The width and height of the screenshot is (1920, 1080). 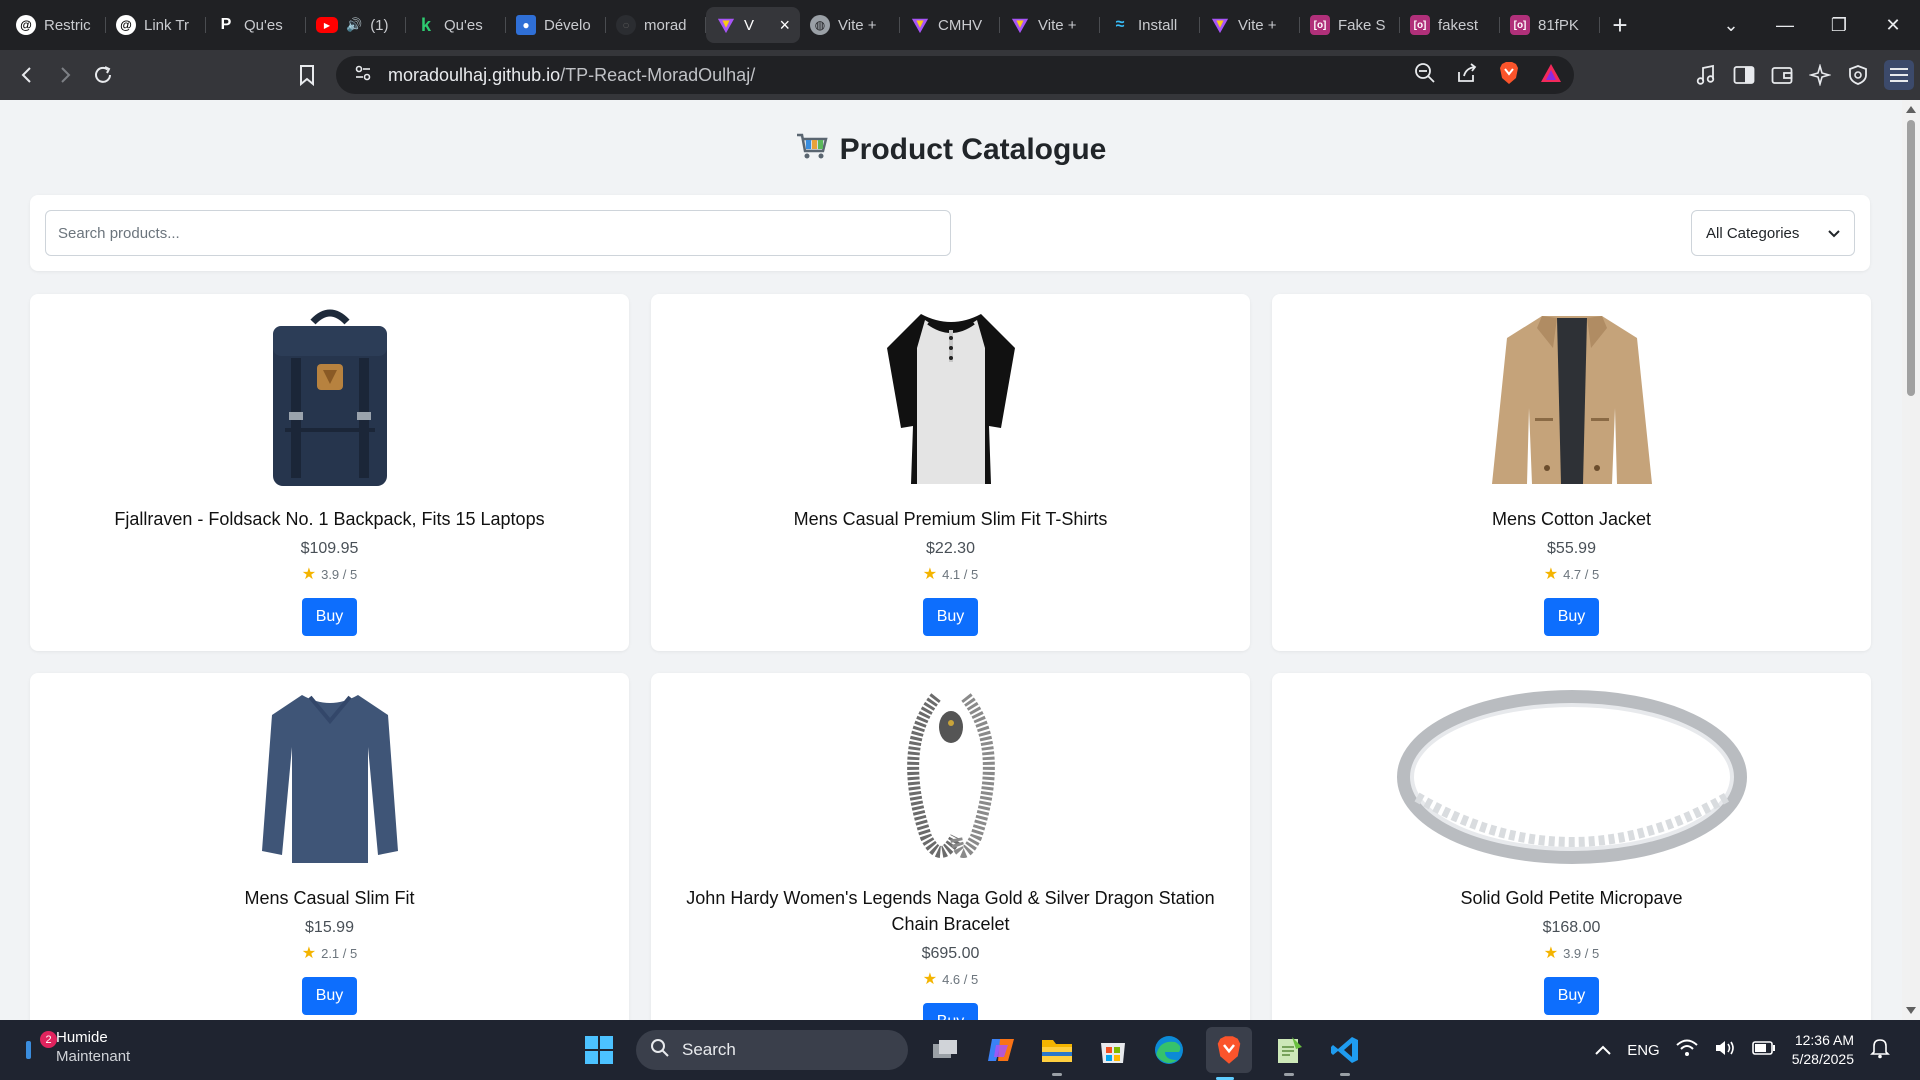 What do you see at coordinates (1911, 560) in the screenshot?
I see `page-scrollbar` at bounding box center [1911, 560].